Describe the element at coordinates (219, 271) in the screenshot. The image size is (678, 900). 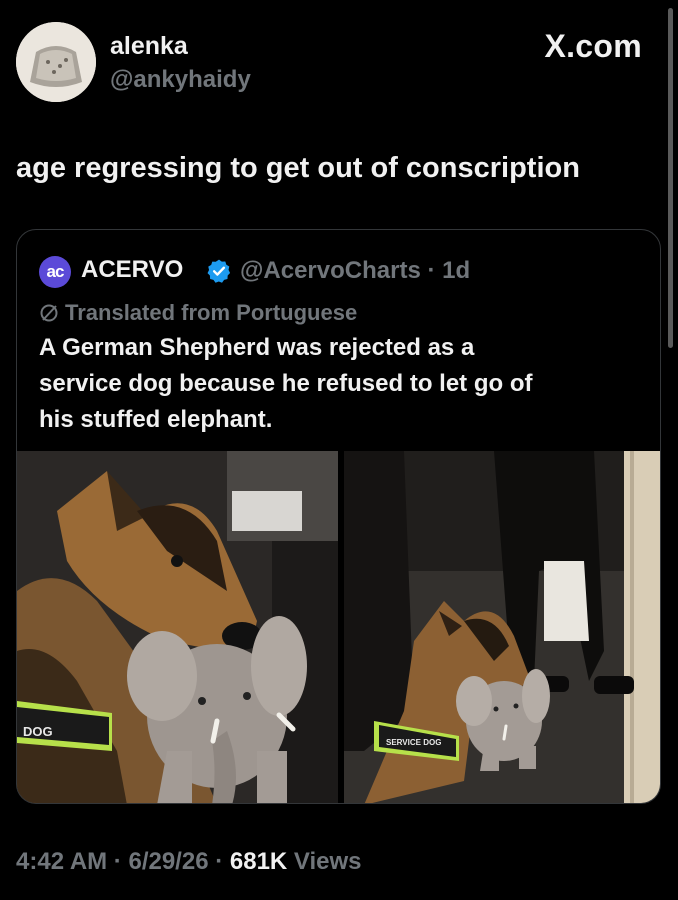
I see `verified-badge-icon` at that location.